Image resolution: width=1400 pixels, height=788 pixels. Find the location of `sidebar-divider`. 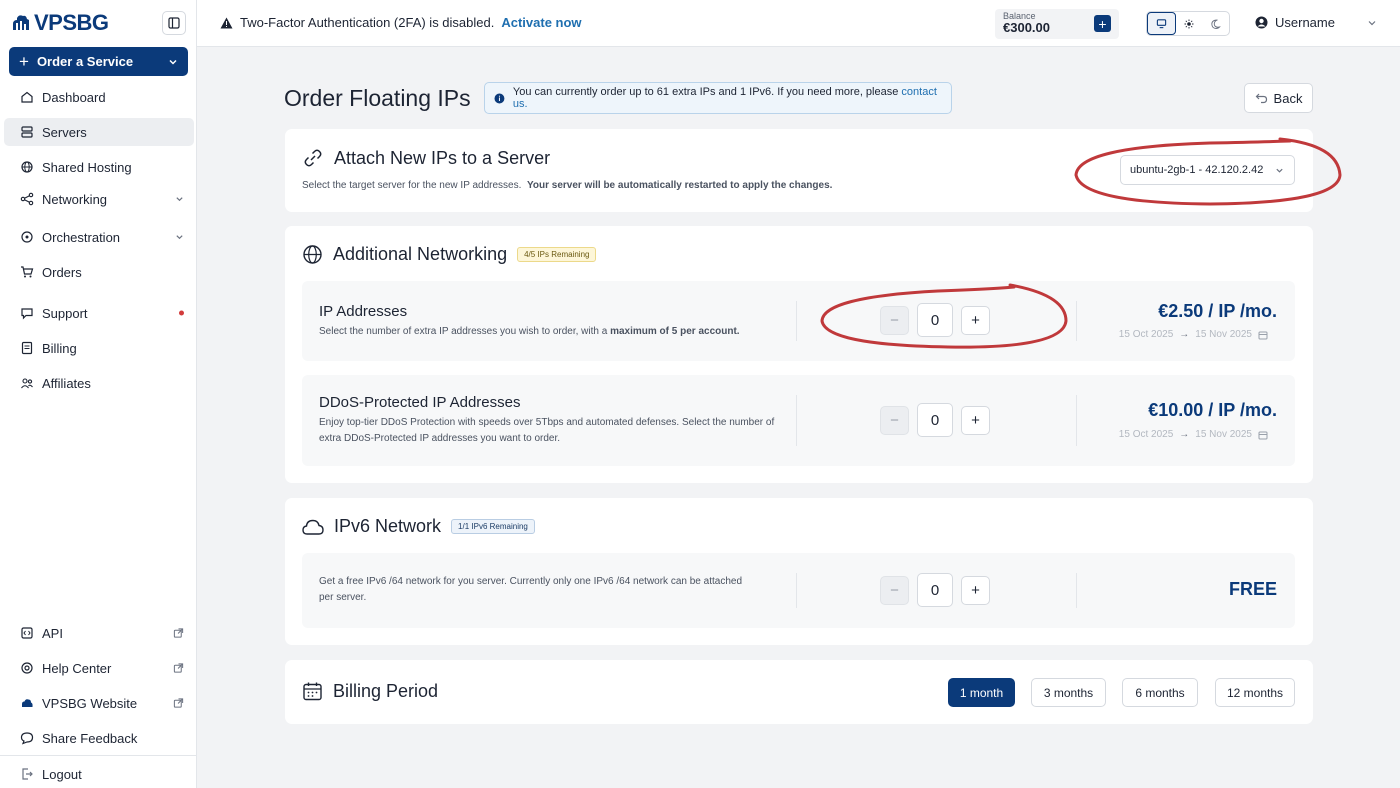

sidebar-divider is located at coordinates (98, 755).